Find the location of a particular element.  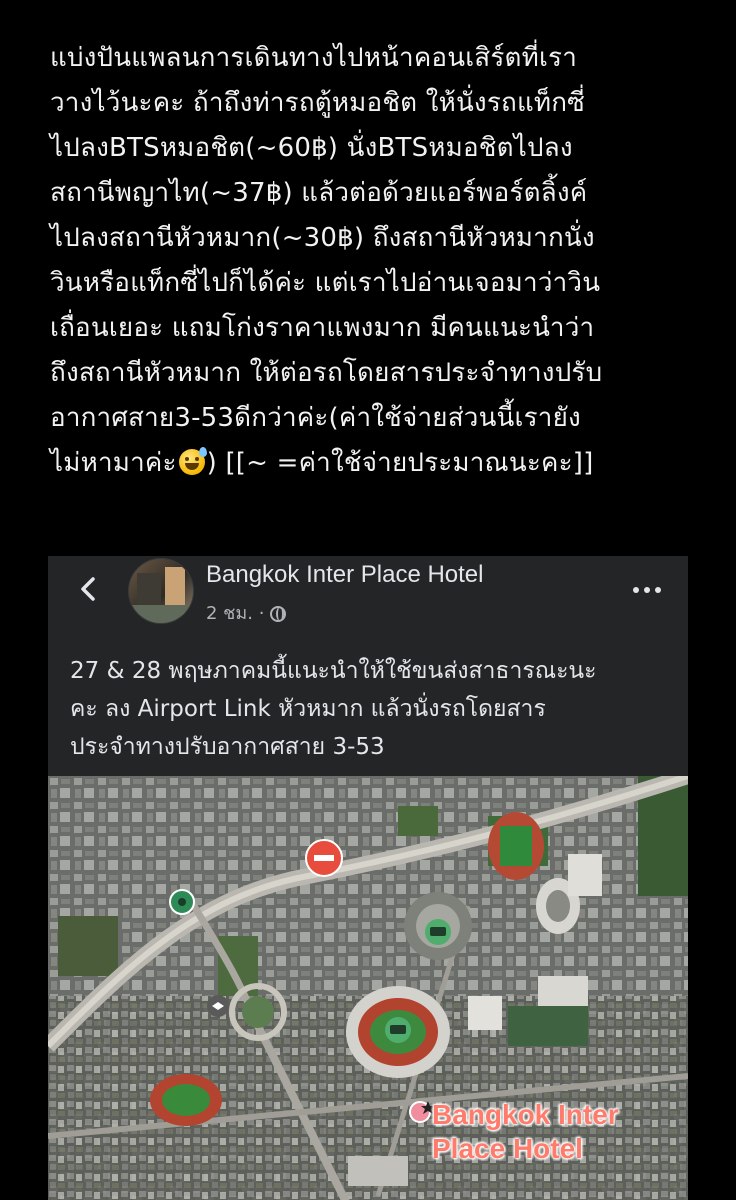

more-horizontal-icon is located at coordinates (647, 586).